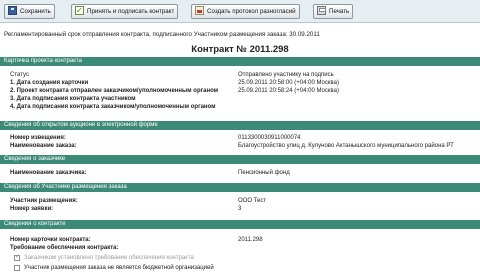  I want to click on participant-label: Участник размещения:, so click(44, 201).